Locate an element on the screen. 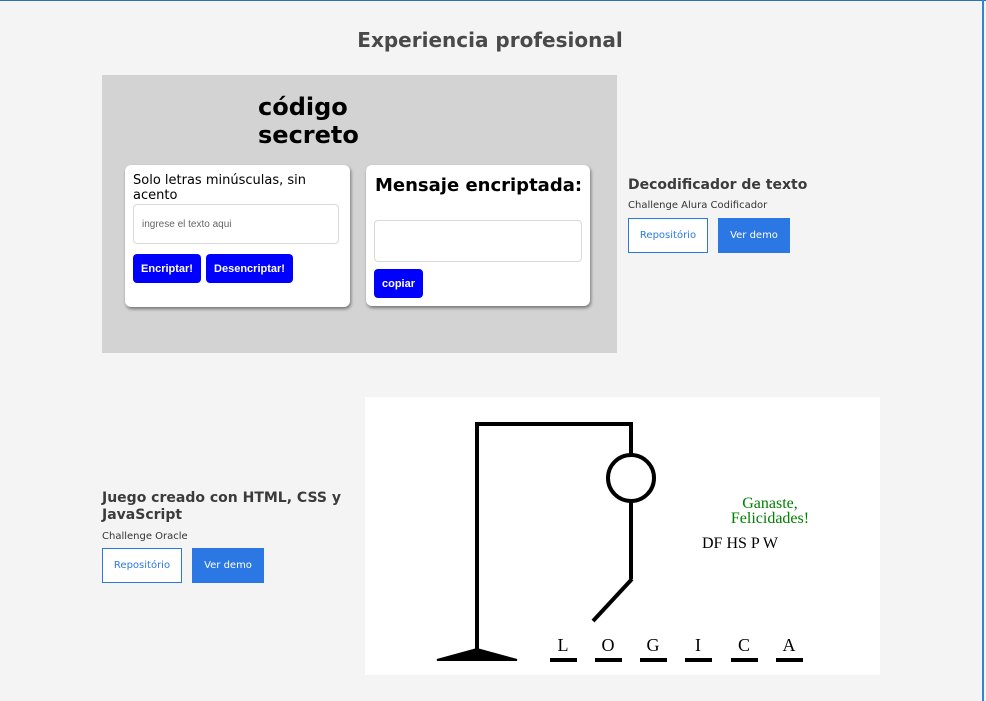  project-subtitle: Challenge Alura Codificador is located at coordinates (698, 205).